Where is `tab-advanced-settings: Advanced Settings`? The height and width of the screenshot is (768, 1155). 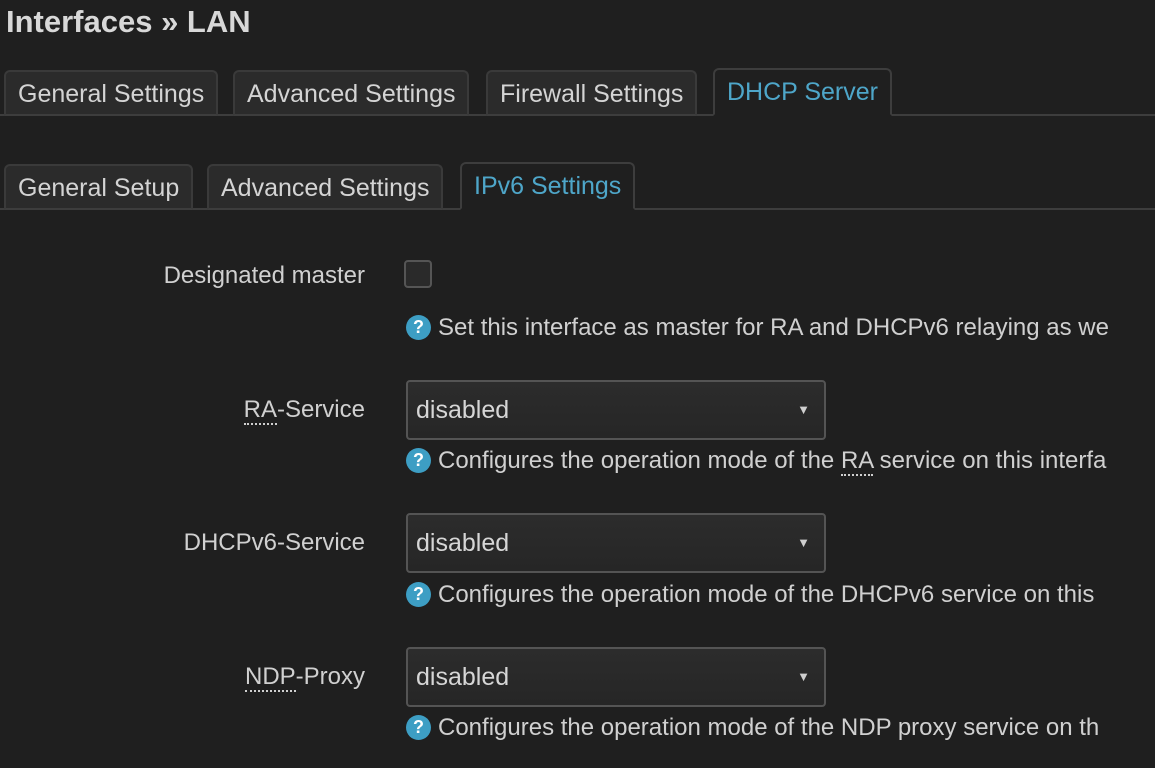 tab-advanced-settings: Advanced Settings is located at coordinates (351, 93).